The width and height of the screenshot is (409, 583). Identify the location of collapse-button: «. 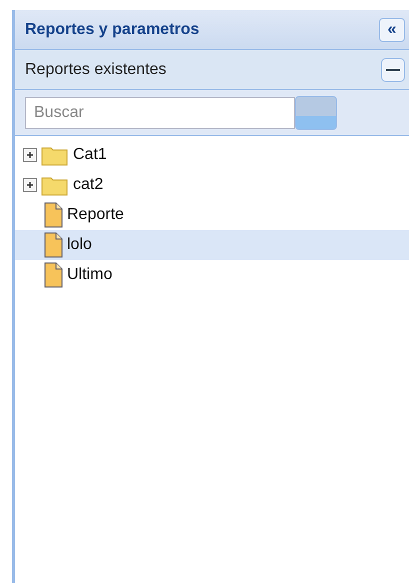
(392, 30).